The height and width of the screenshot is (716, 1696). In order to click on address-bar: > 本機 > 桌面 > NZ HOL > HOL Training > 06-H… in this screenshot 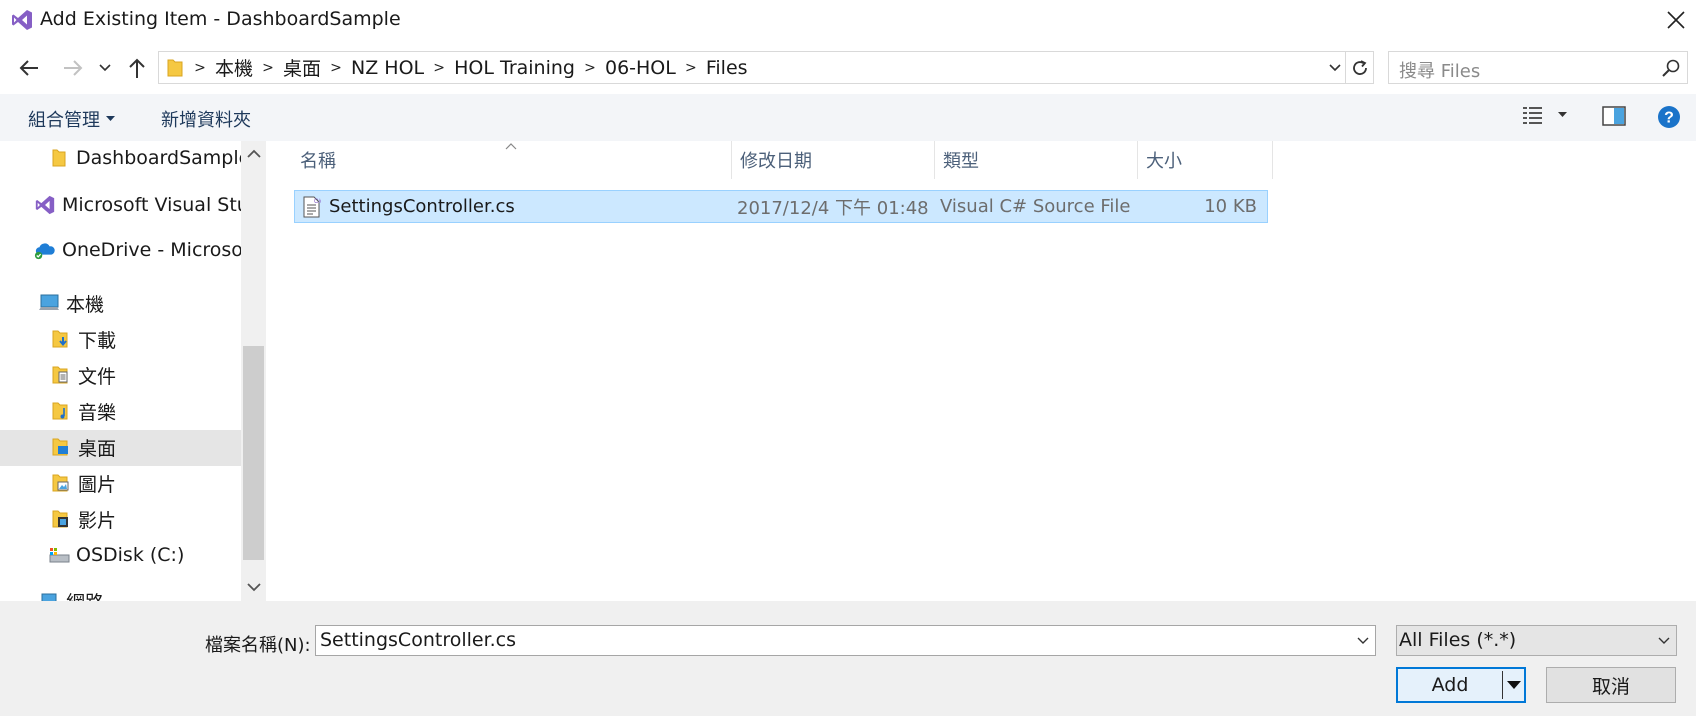, I will do `click(752, 67)`.